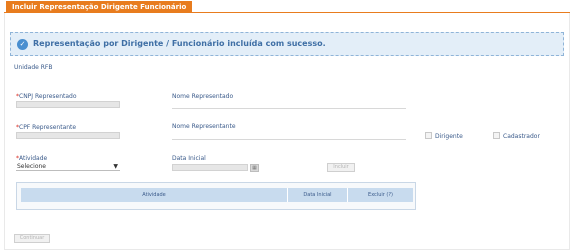 Image resolution: width=574 pixels, height=252 pixels. Describe the element at coordinates (46, 96) in the screenshot. I see `cnpj-label: *CNPJ Representado` at that location.